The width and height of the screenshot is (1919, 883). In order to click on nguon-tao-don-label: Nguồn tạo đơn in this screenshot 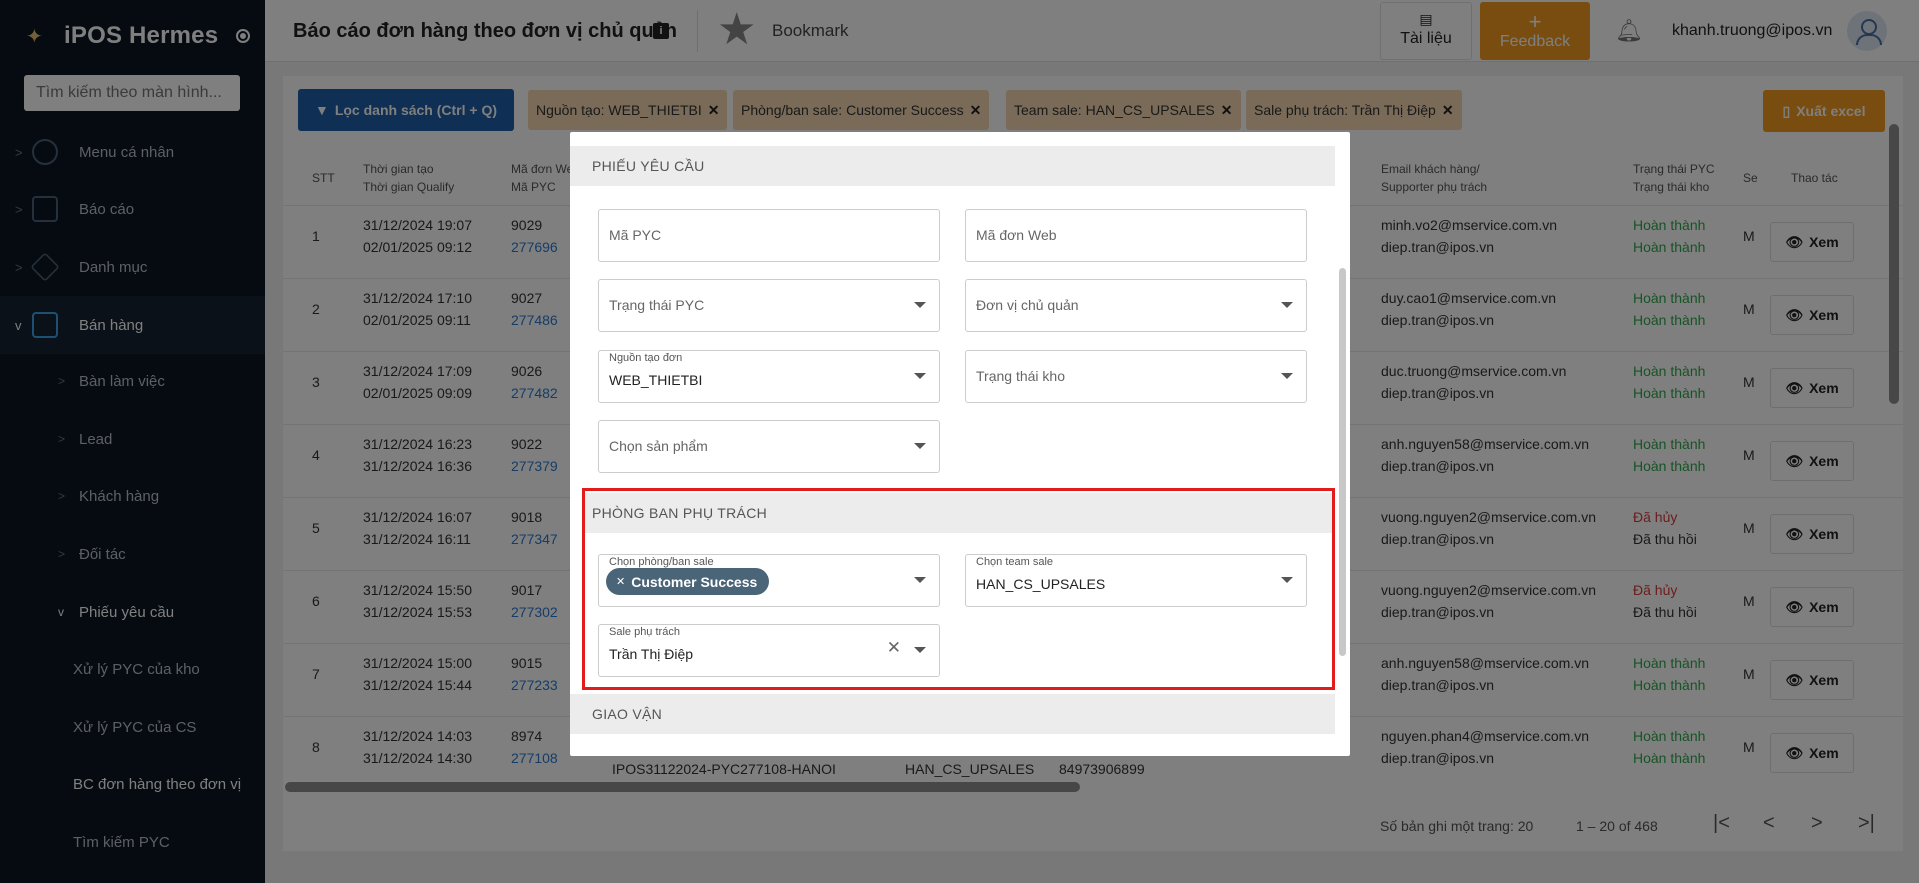, I will do `click(646, 358)`.